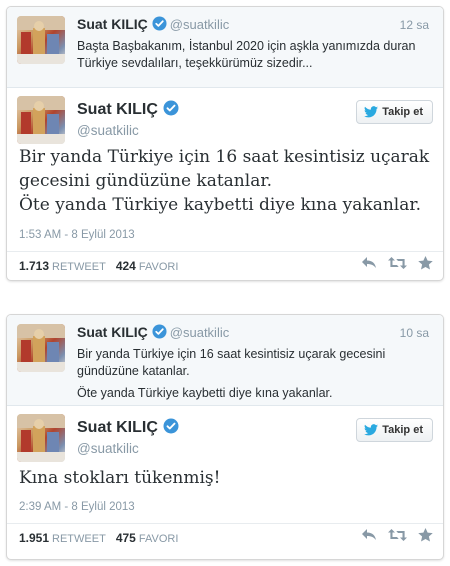  What do you see at coordinates (62, 266) in the screenshot?
I see `retweet-count: 1.713 RETWEET` at bounding box center [62, 266].